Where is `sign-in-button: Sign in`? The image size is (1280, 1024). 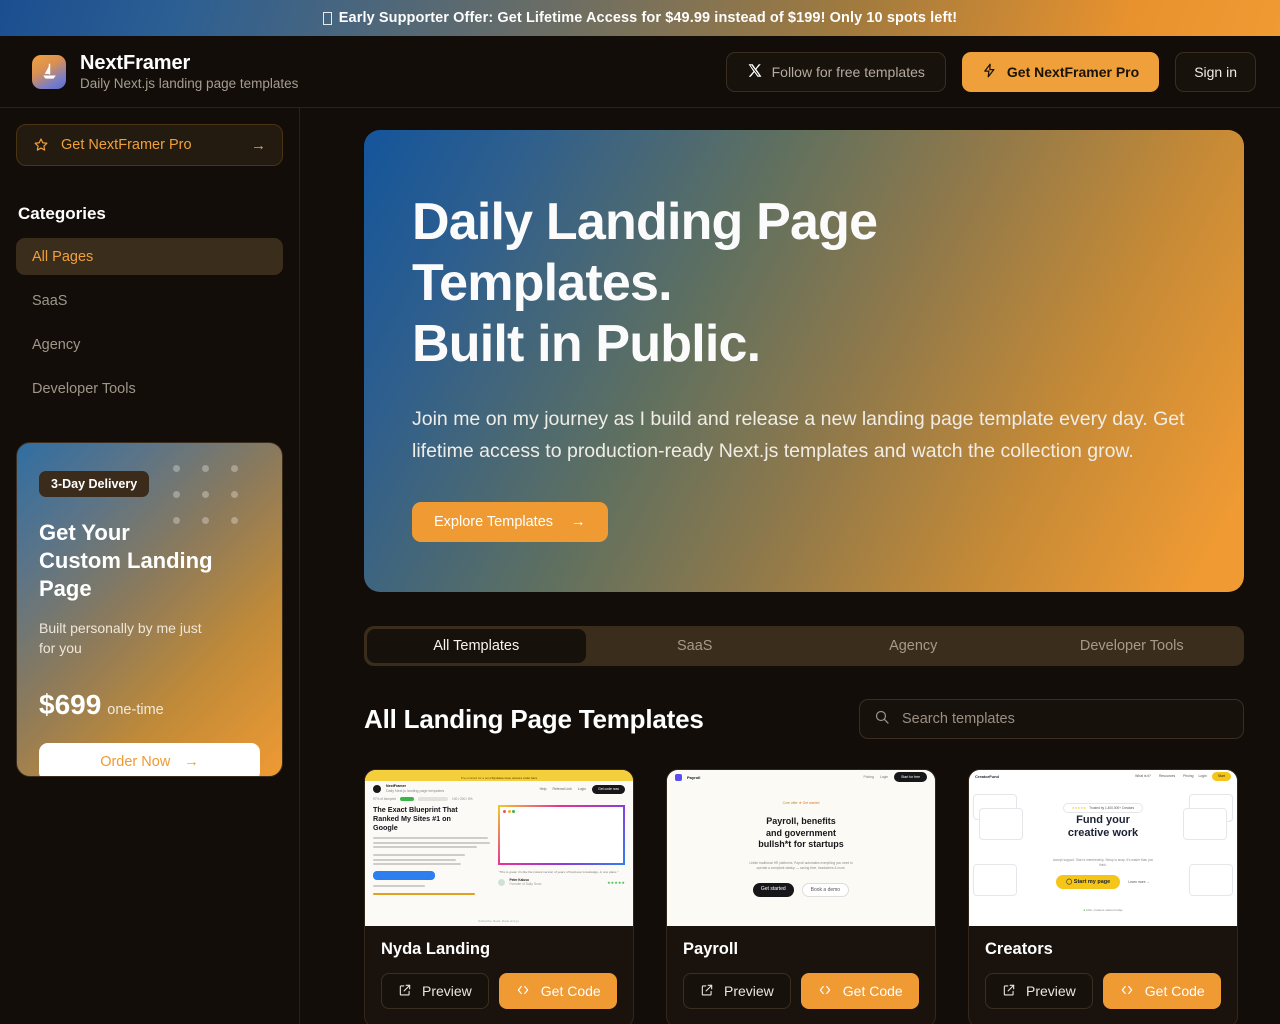 sign-in-button: Sign in is located at coordinates (1215, 71).